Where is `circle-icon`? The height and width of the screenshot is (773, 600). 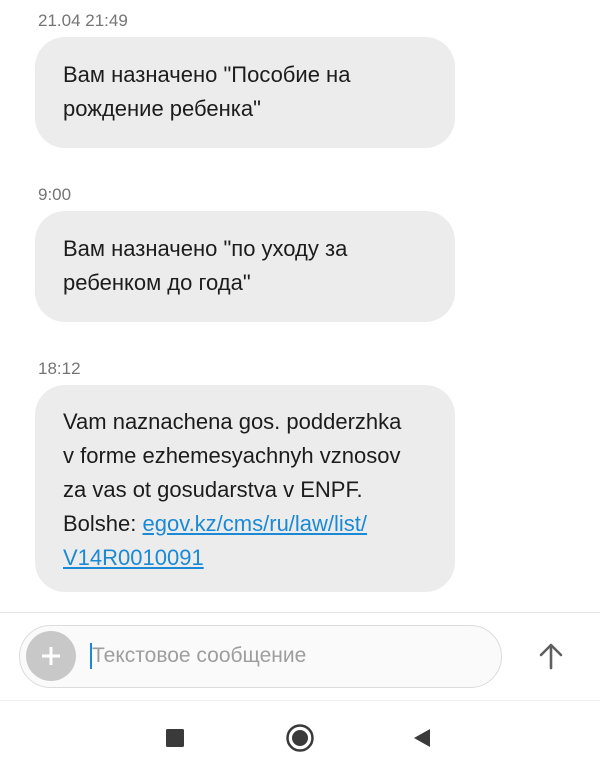
circle-icon is located at coordinates (300, 738).